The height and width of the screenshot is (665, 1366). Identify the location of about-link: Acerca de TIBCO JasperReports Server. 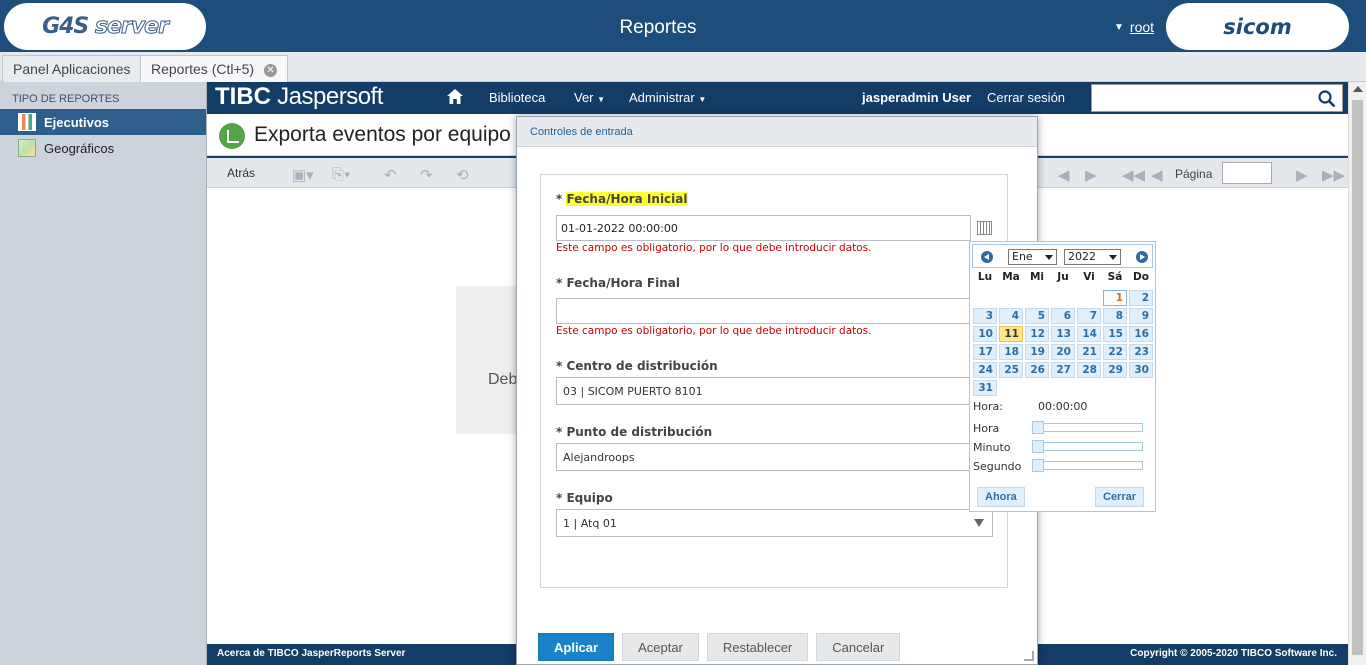
(311, 653).